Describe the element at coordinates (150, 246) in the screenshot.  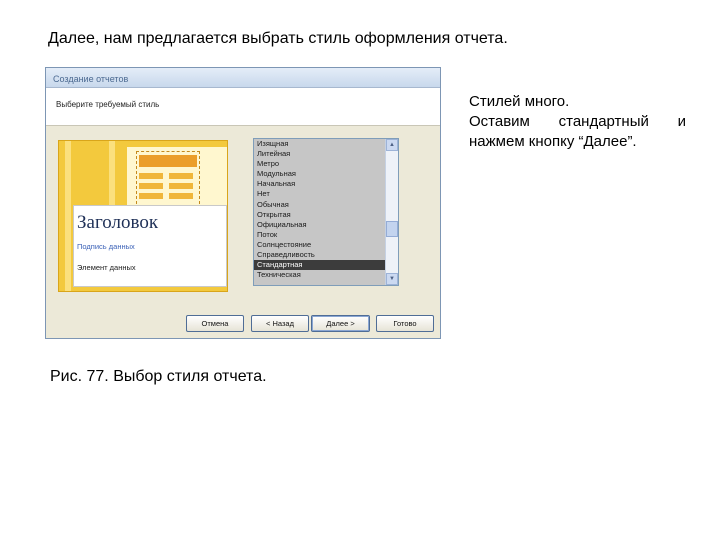
I see `preview-card: Заголовок Подпись данных Элемент данных` at that location.